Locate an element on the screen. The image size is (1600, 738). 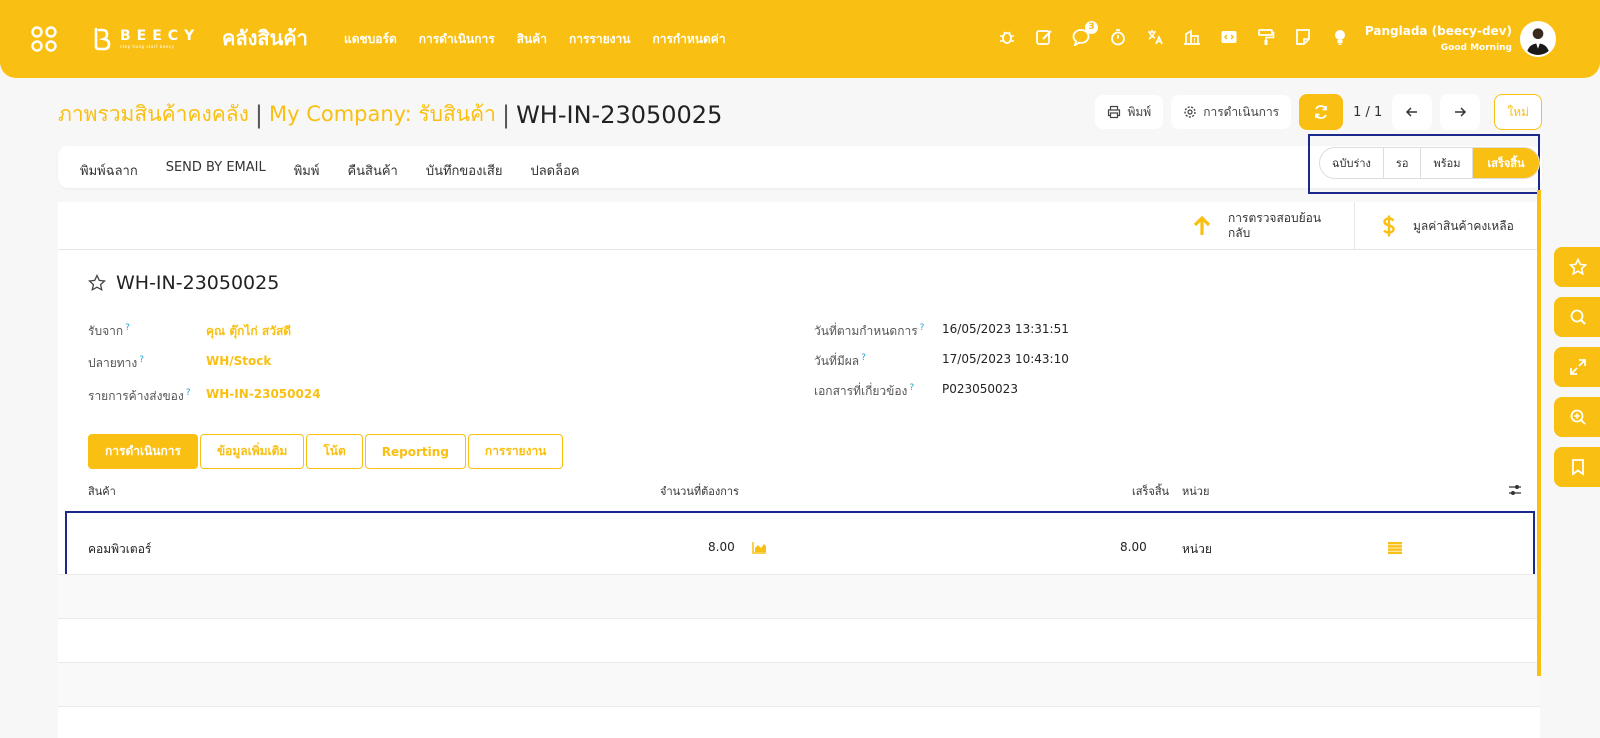
tab-reporting: Reporting is located at coordinates (415, 451).